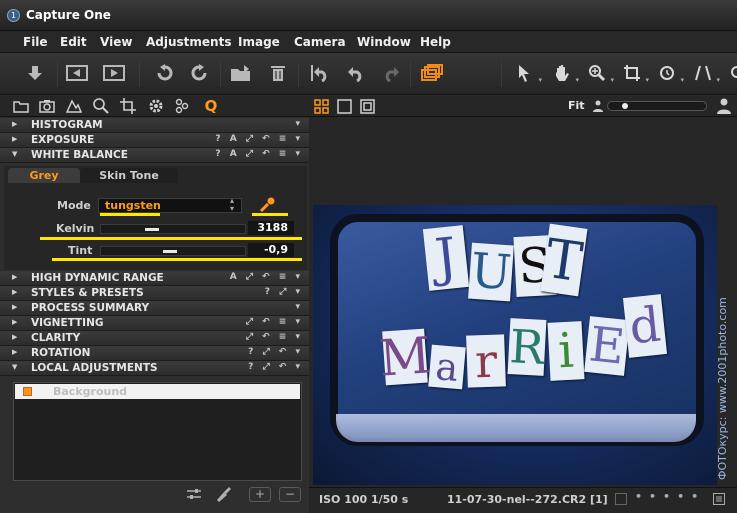  What do you see at coordinates (435, 42) in the screenshot?
I see `menu-help: Help` at bounding box center [435, 42].